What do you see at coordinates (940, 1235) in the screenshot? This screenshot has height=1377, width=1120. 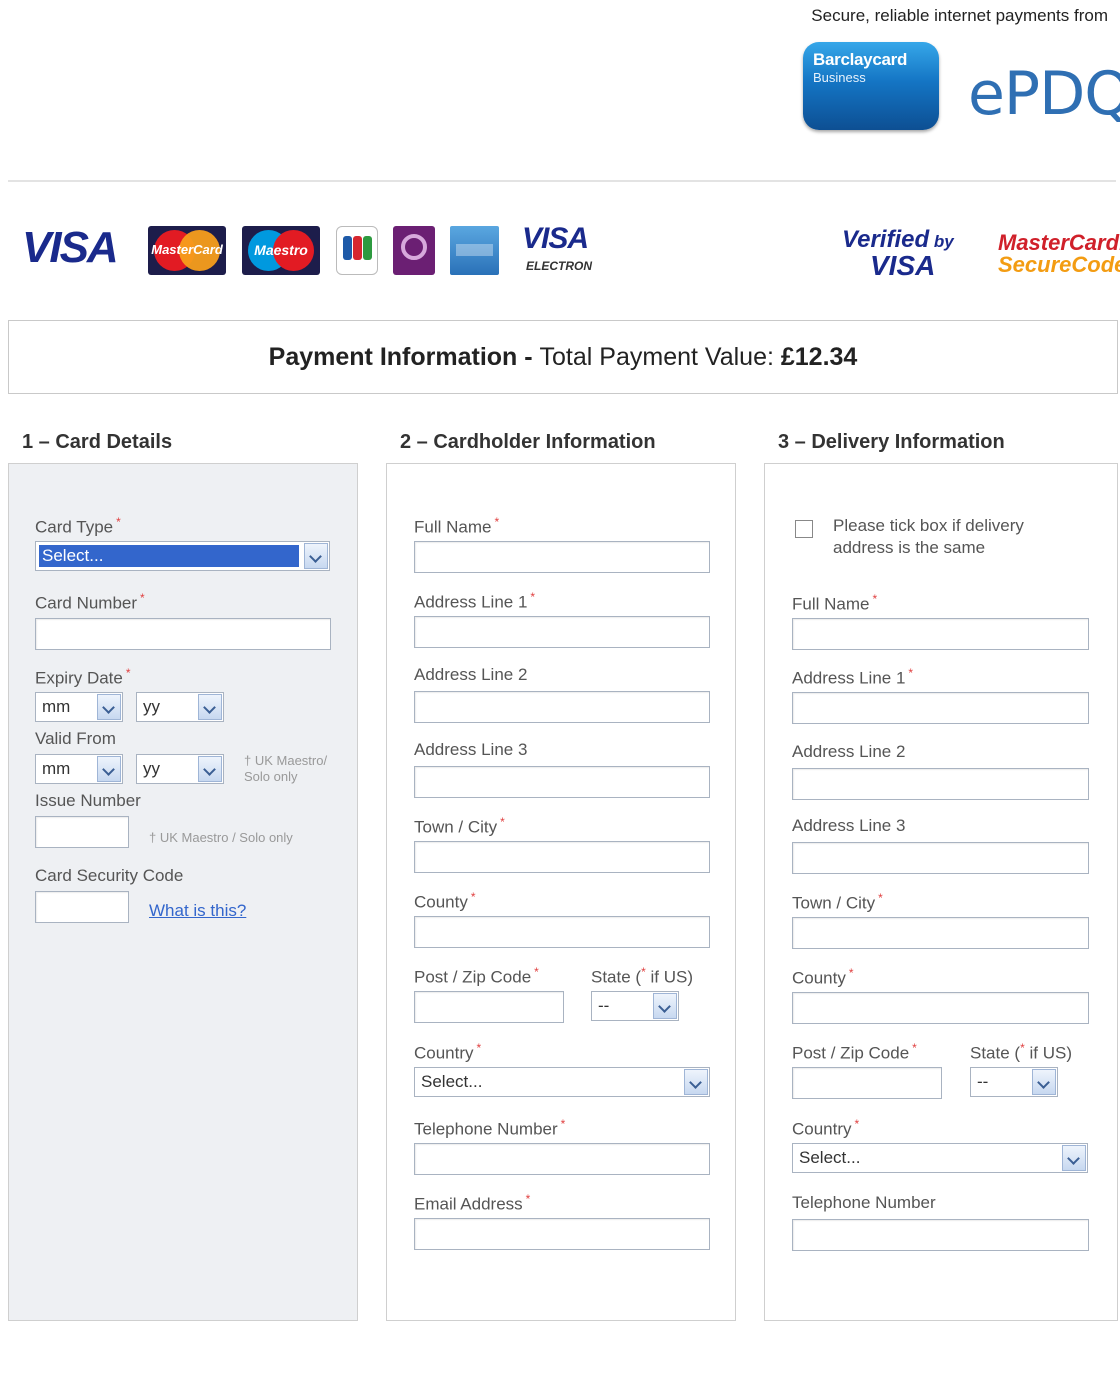 I see `dl-telephone-input` at bounding box center [940, 1235].